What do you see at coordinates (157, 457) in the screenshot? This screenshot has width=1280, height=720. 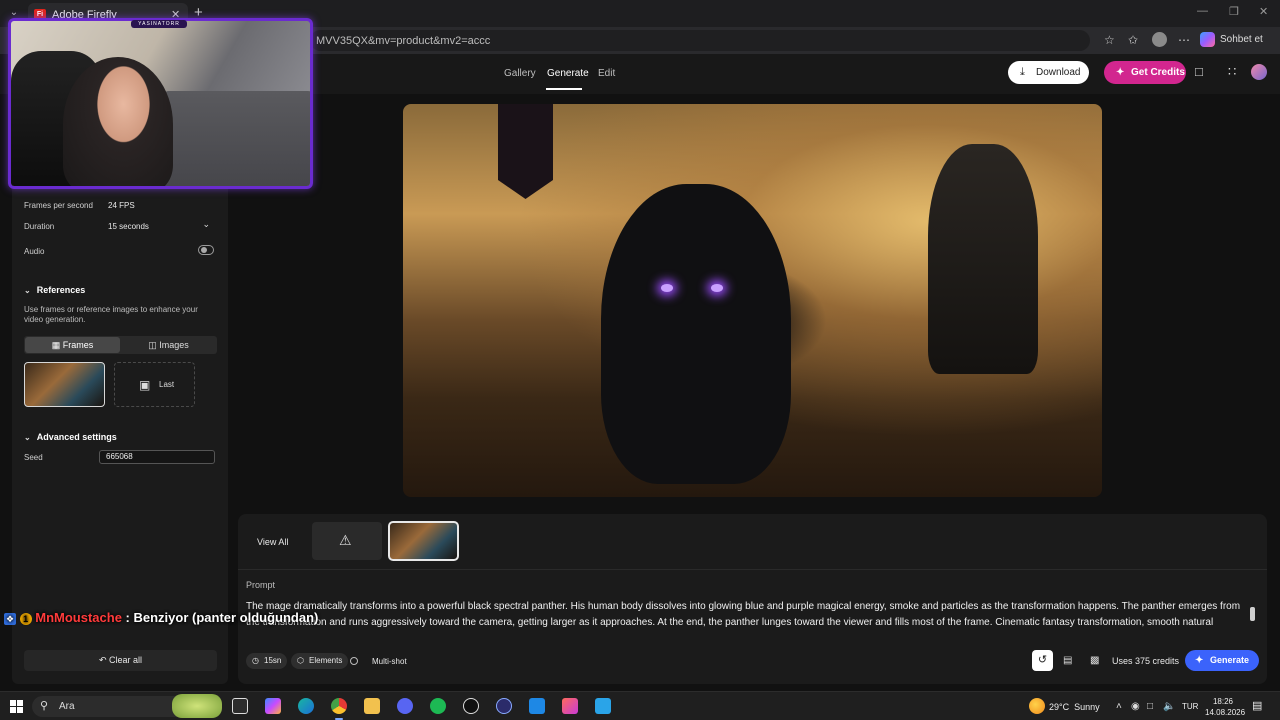 I see `seed-input: 665068` at bounding box center [157, 457].